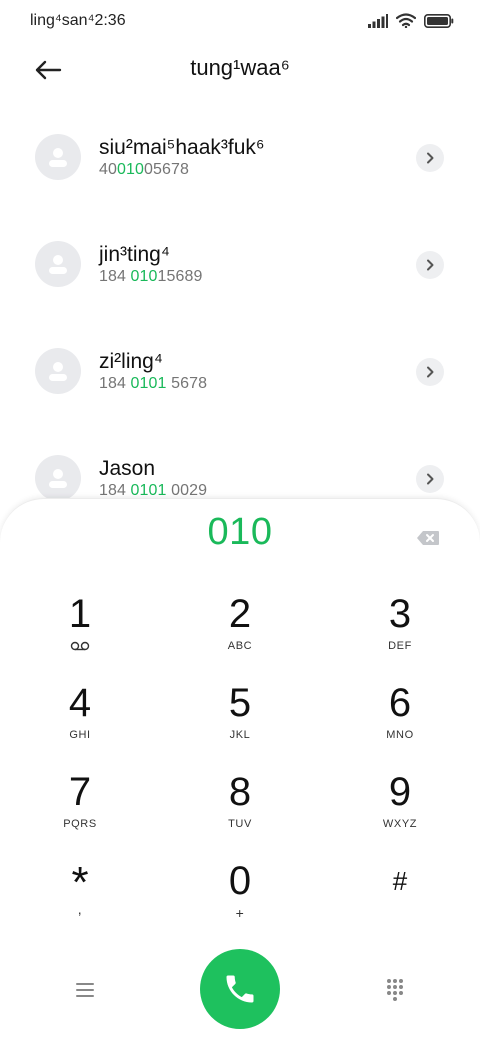 Image resolution: width=480 pixels, height=1040 pixels. What do you see at coordinates (240, 735) in the screenshot?
I see `key-letters: JKL` at bounding box center [240, 735].